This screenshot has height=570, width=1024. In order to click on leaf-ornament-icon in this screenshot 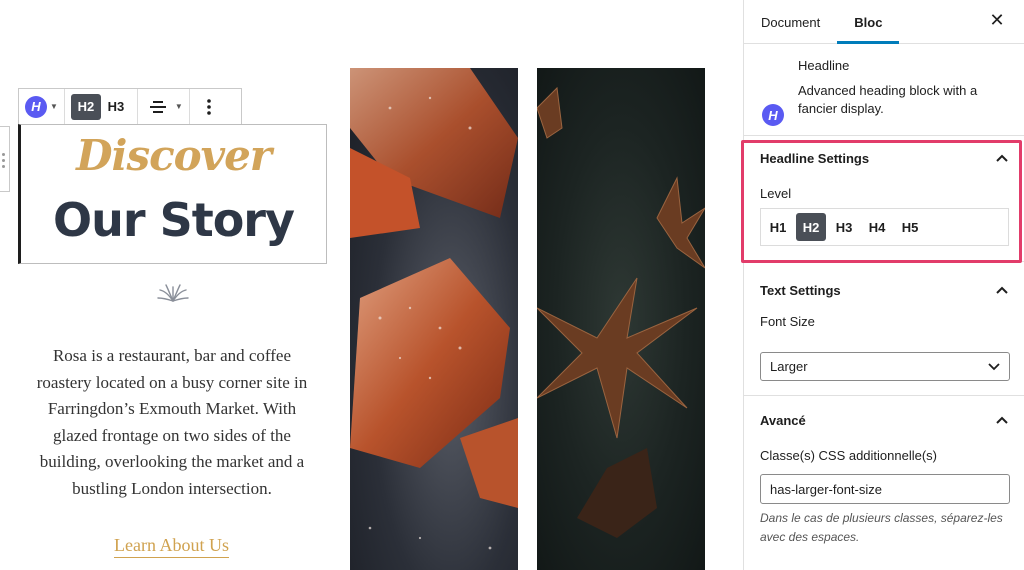, I will do `click(173, 293)`.